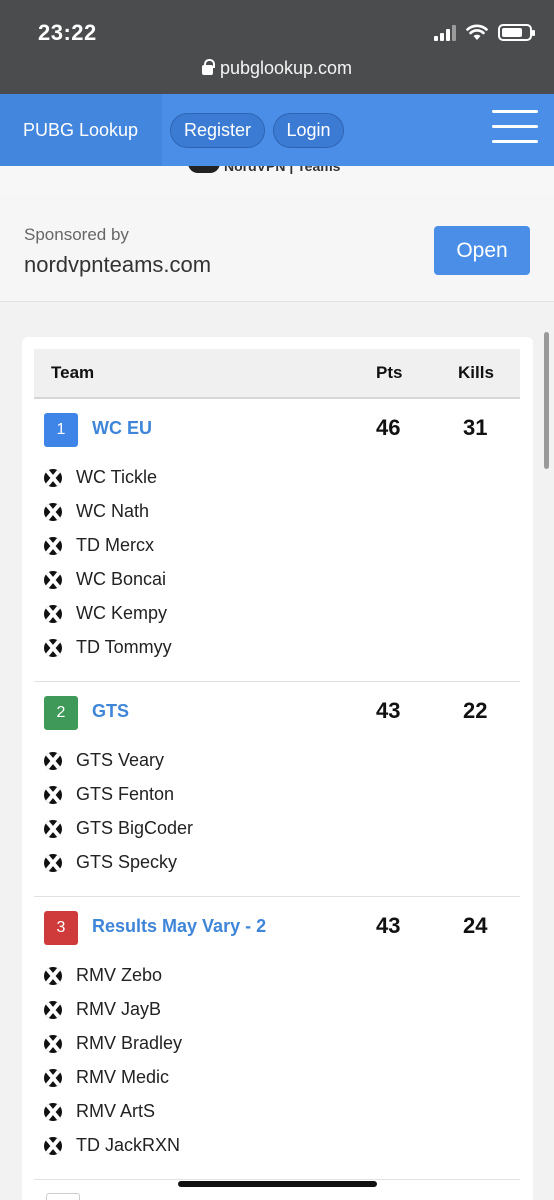 This screenshot has height=1200, width=554. What do you see at coordinates (277, 712) in the screenshot?
I see `team-header: 2 GTS 43 22` at bounding box center [277, 712].